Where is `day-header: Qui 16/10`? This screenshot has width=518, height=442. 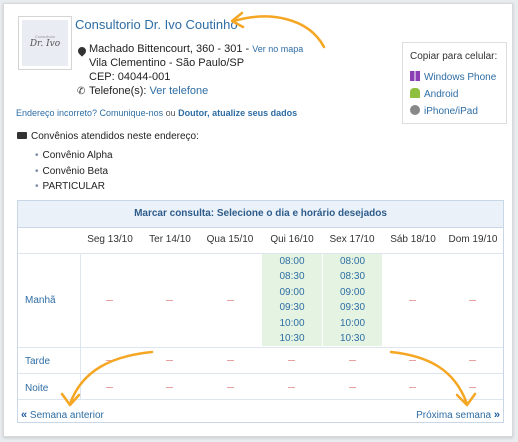 day-header: Qui 16/10 is located at coordinates (292, 239).